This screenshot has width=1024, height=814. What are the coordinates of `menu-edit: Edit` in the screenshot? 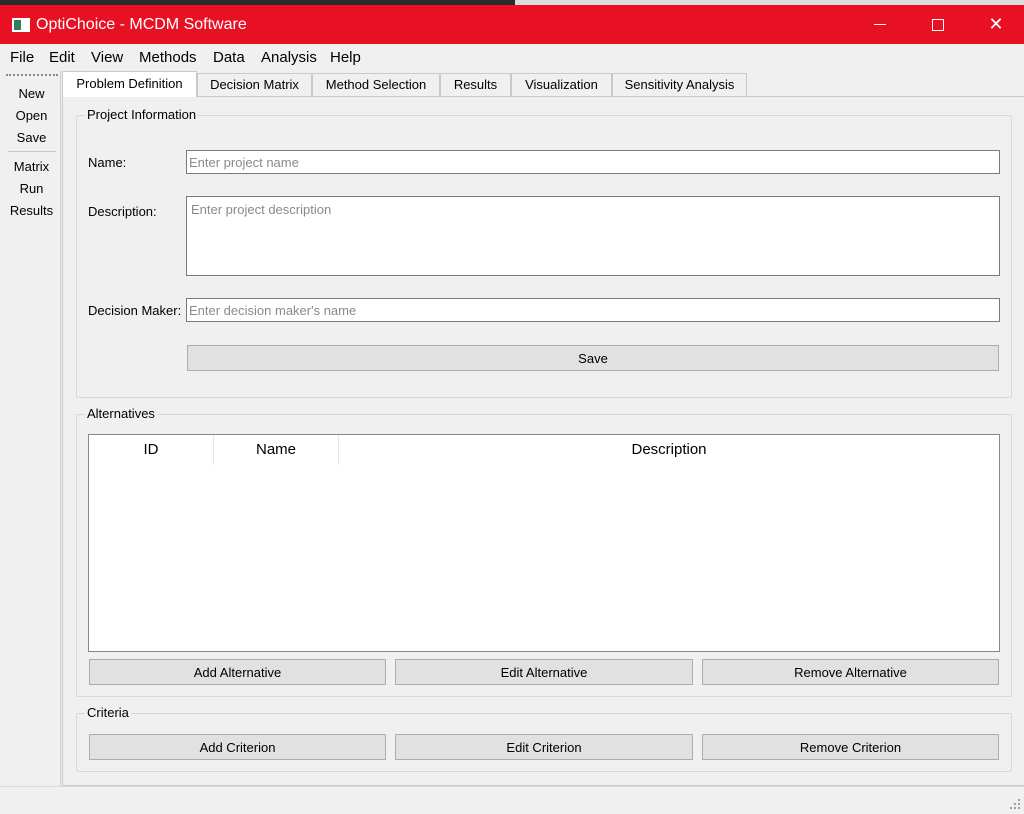 It's located at (62, 57).